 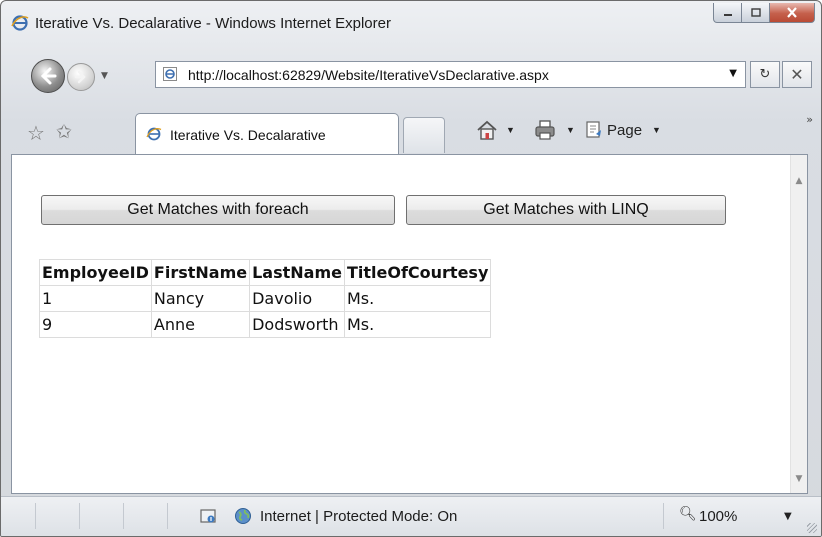 I want to click on zoom-dropdown-icon: ▼, so click(x=788, y=516).